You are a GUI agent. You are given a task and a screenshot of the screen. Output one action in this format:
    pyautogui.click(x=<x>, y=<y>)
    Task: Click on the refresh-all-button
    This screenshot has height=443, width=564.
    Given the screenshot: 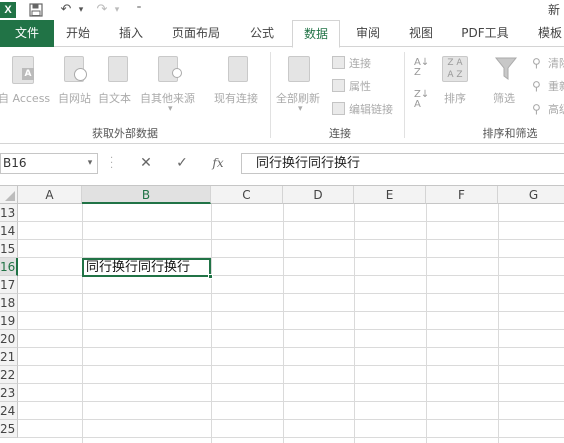 What is the action you would take?
    pyautogui.click(x=301, y=72)
    